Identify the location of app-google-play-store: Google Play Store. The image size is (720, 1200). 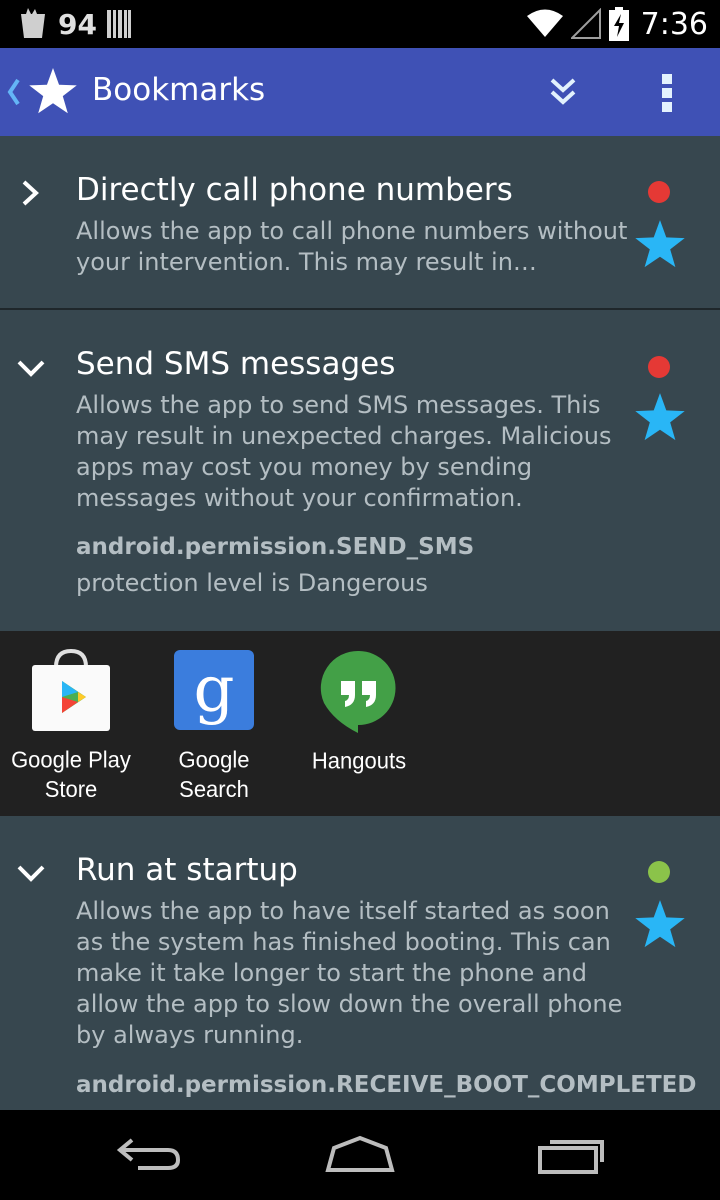
(71, 724).